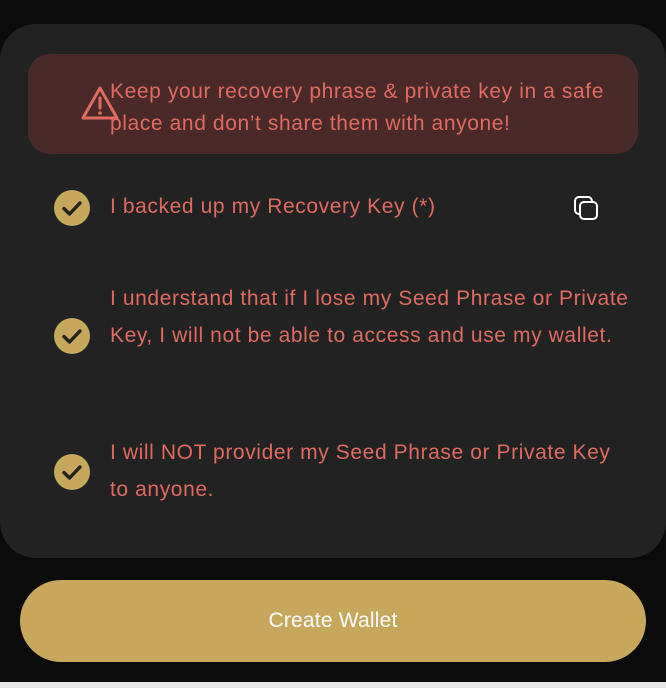 The image size is (666, 688). What do you see at coordinates (586, 208) in the screenshot?
I see `copy-icon` at bounding box center [586, 208].